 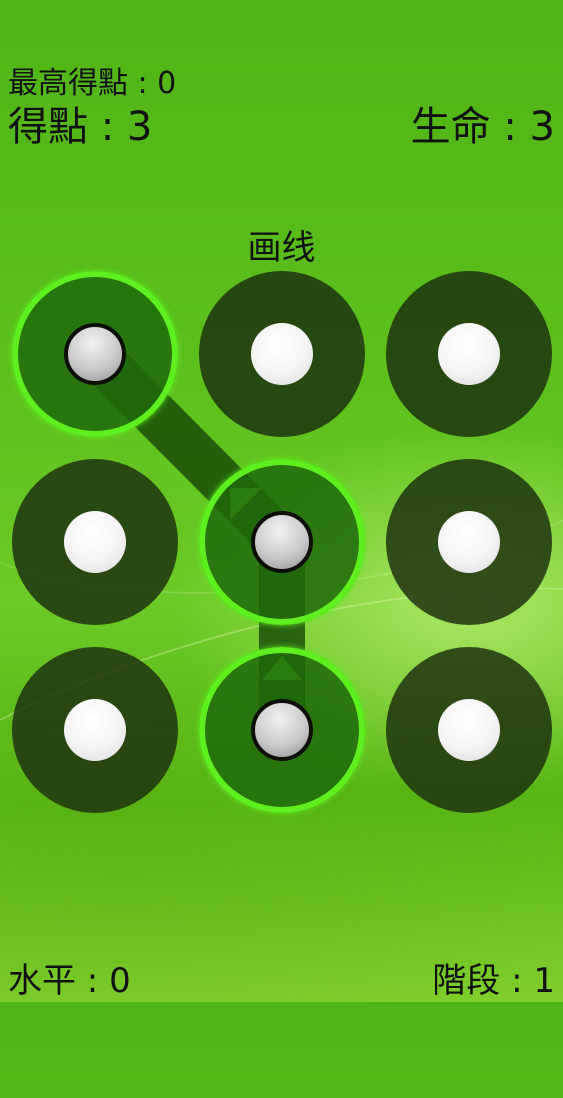 What do you see at coordinates (493, 981) in the screenshot?
I see `stage-label: 階段 : 1` at bounding box center [493, 981].